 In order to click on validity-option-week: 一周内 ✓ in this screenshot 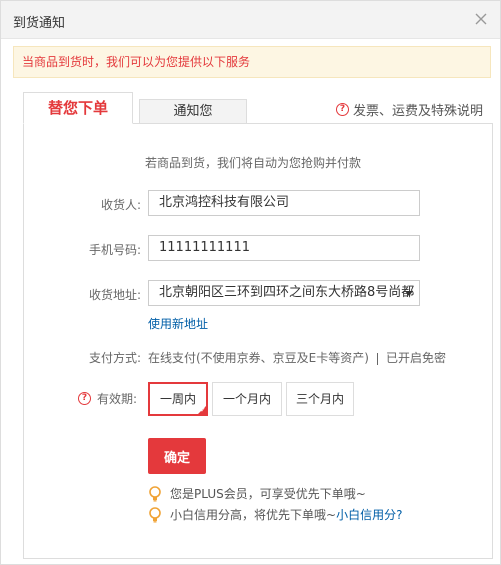, I will do `click(178, 399)`.